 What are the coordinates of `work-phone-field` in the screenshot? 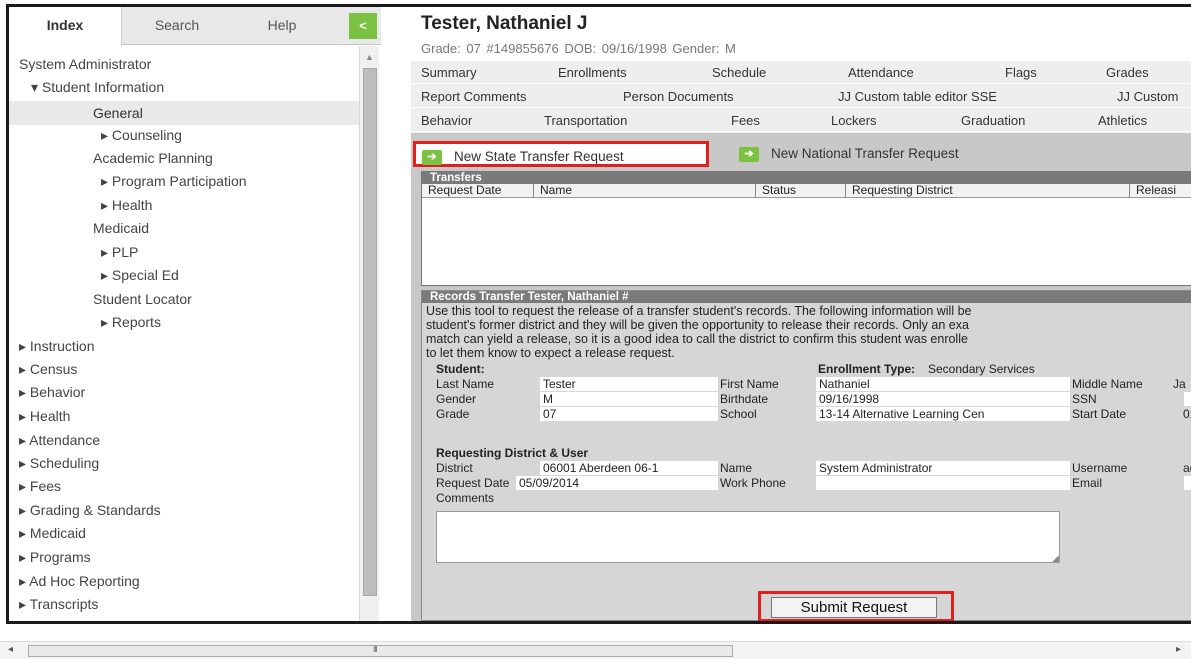 It's located at (943, 483).